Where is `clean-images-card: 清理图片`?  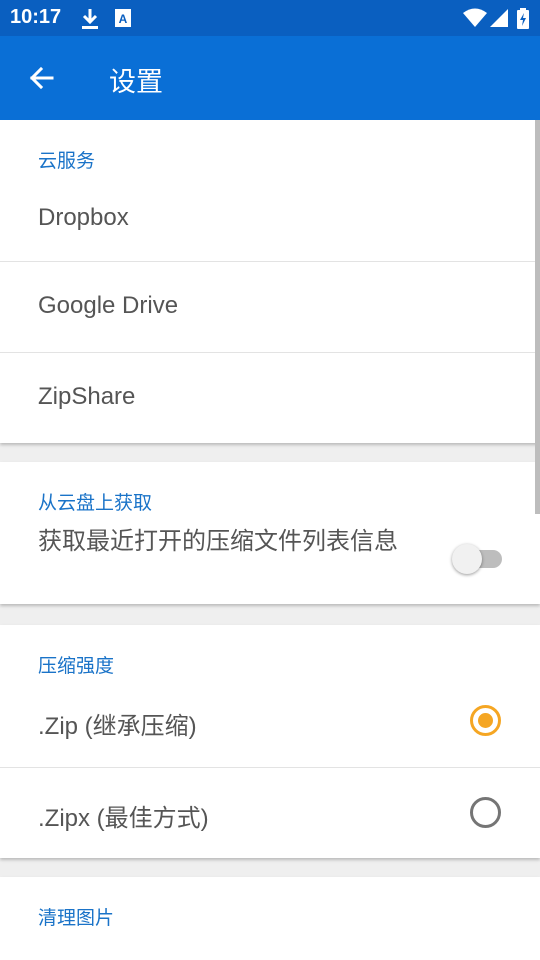 clean-images-card: 清理图片 is located at coordinates (270, 918).